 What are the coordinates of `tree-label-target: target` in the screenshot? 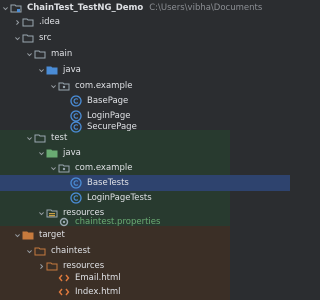 It's located at (52, 235).